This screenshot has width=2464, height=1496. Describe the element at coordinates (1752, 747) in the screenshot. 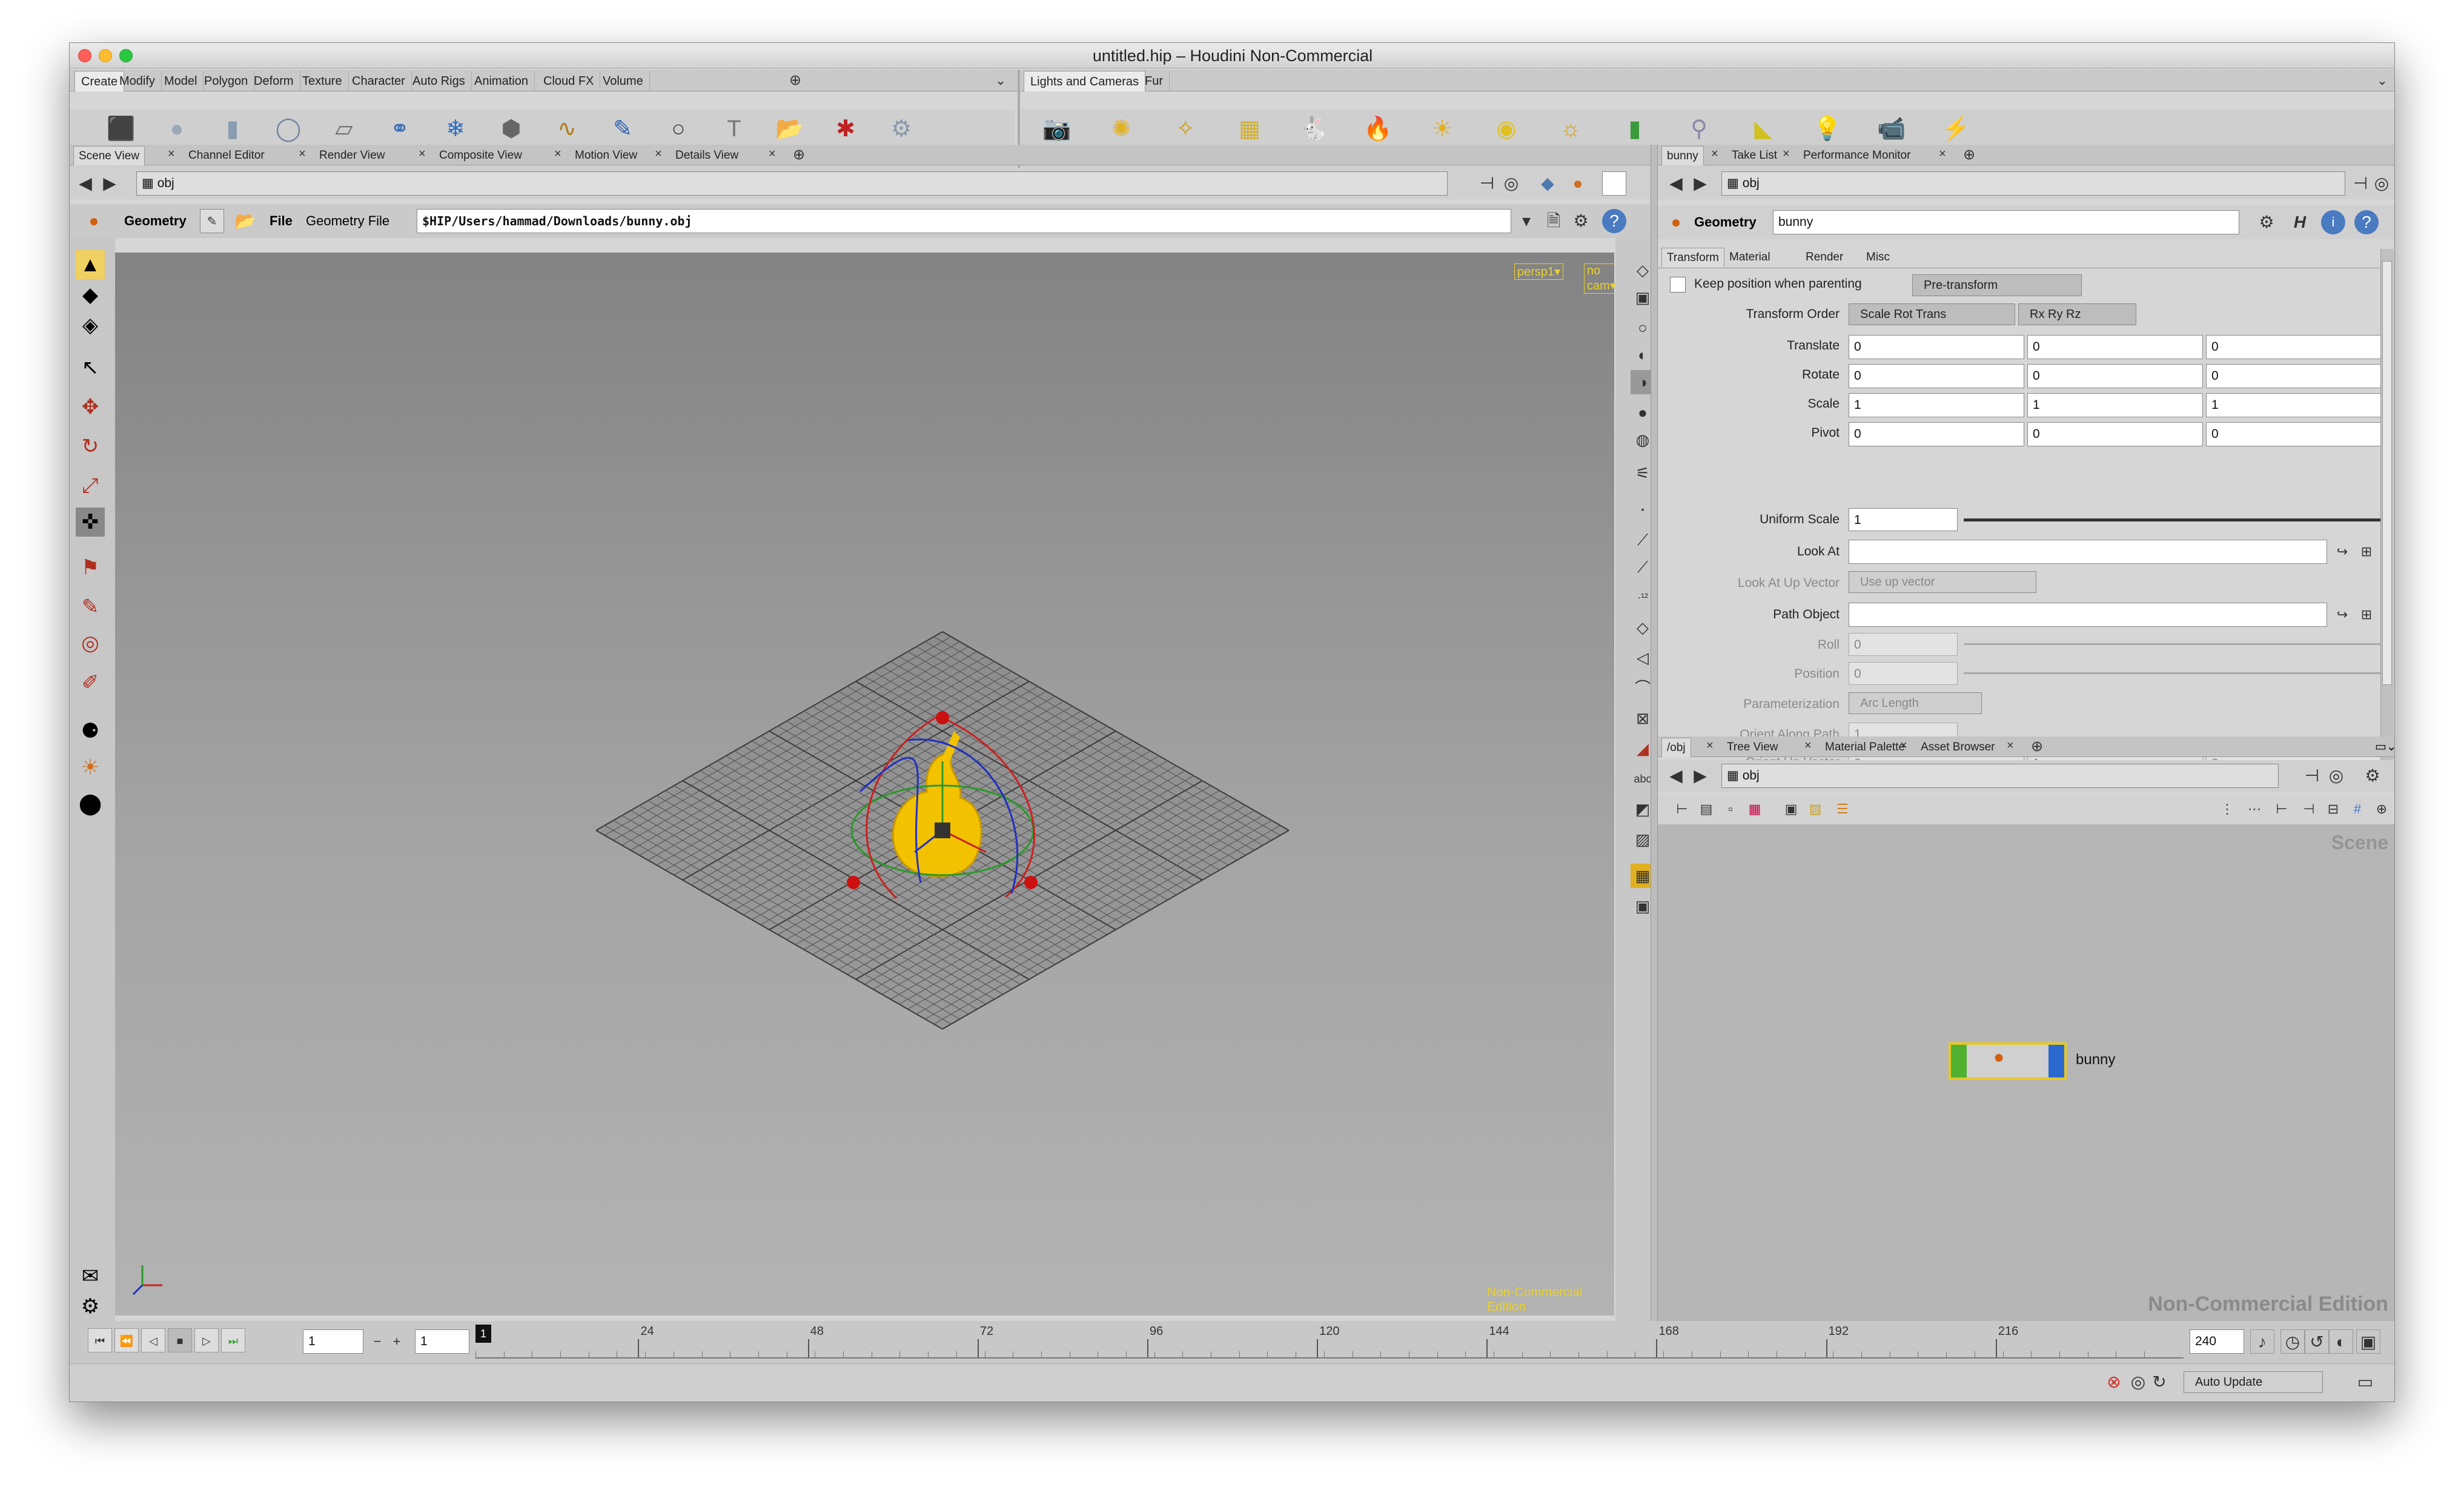

I see `net-tab-tree-view: Tree View` at that location.